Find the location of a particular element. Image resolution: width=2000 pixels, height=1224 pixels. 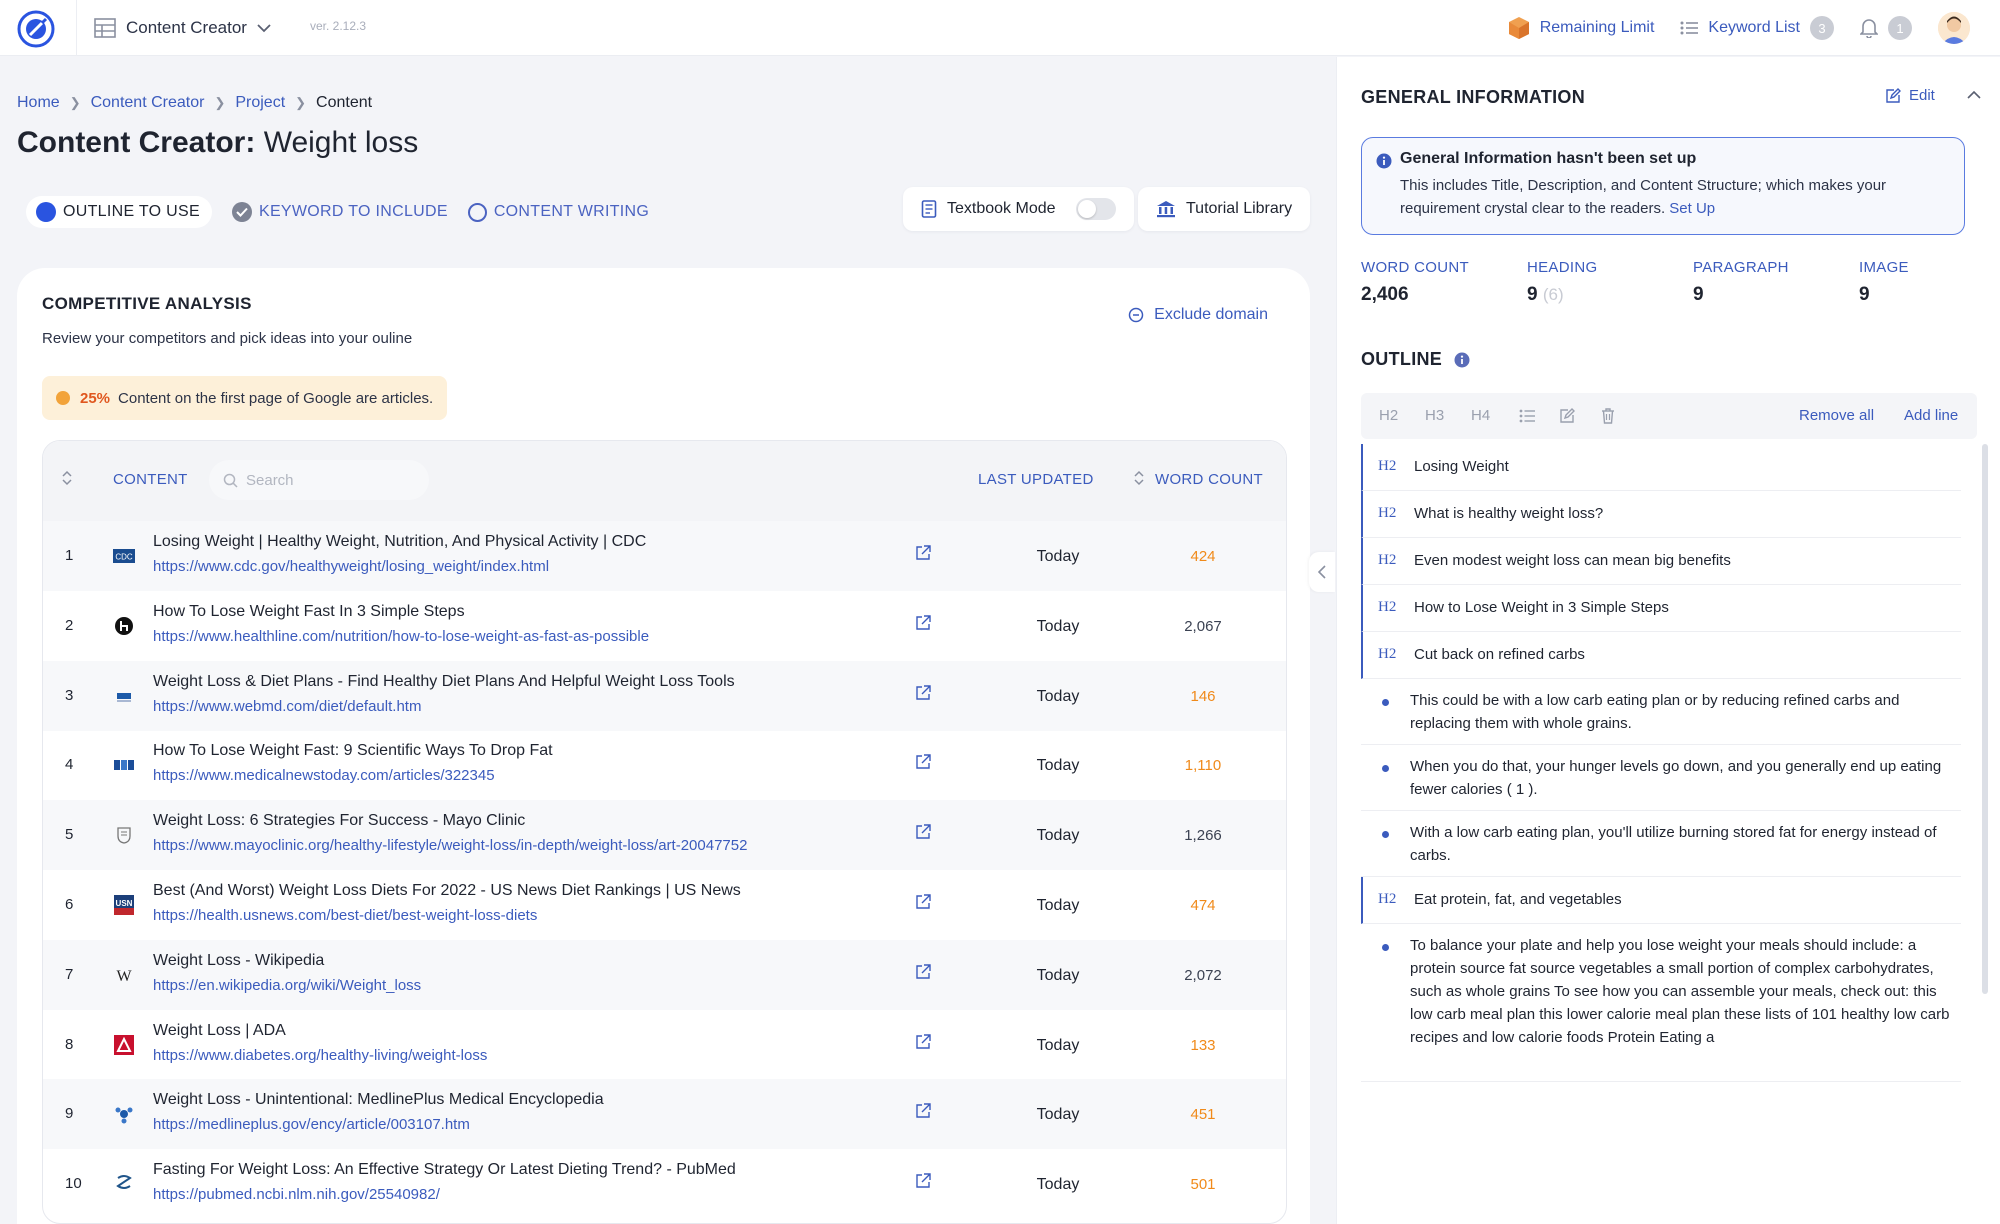

edit-icon is located at coordinates (1567, 418).